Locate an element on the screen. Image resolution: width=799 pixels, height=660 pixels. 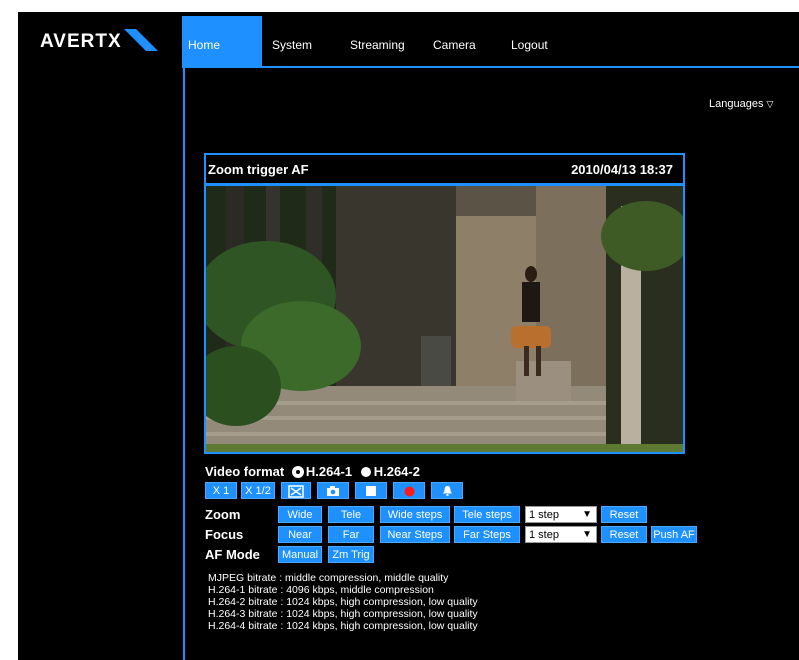
alarm-bell-icon is located at coordinates (447, 491).